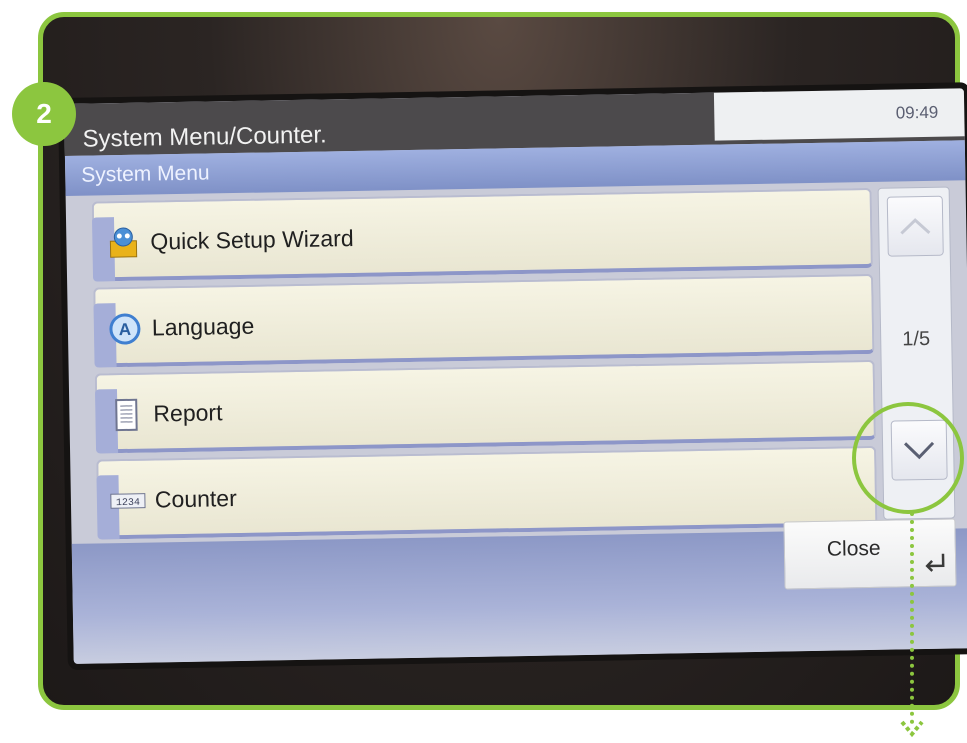  I want to click on highlight-ring, so click(908, 458).